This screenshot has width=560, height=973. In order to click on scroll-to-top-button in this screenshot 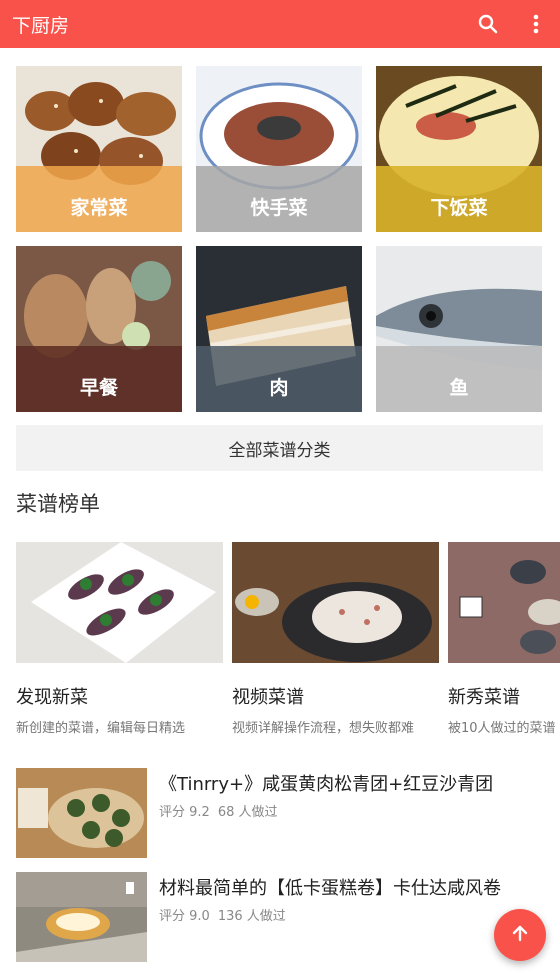, I will do `click(520, 935)`.